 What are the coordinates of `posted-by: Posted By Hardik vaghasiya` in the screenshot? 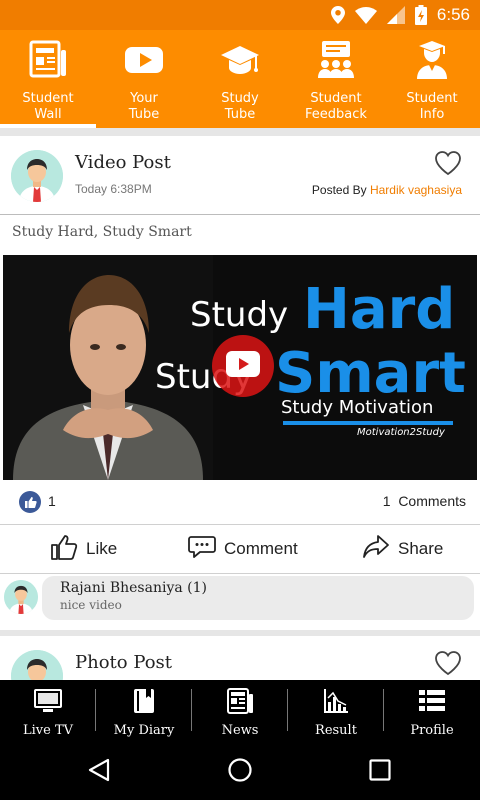 It's located at (387, 190).